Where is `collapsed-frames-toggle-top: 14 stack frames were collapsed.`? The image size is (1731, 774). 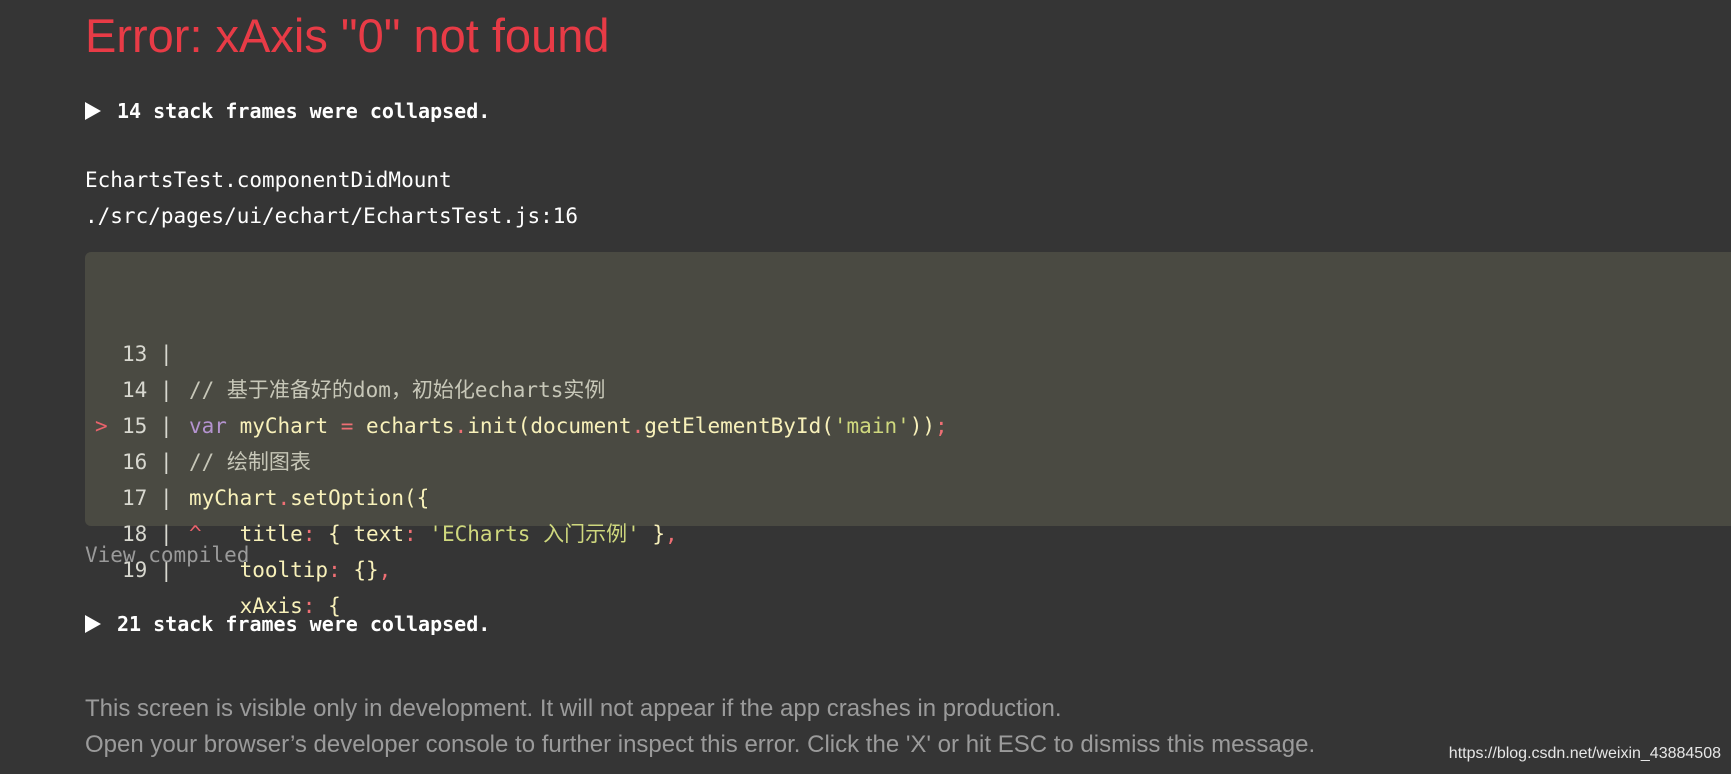
collapsed-frames-toggle-top: 14 stack frames were collapsed. is located at coordinates (287, 111).